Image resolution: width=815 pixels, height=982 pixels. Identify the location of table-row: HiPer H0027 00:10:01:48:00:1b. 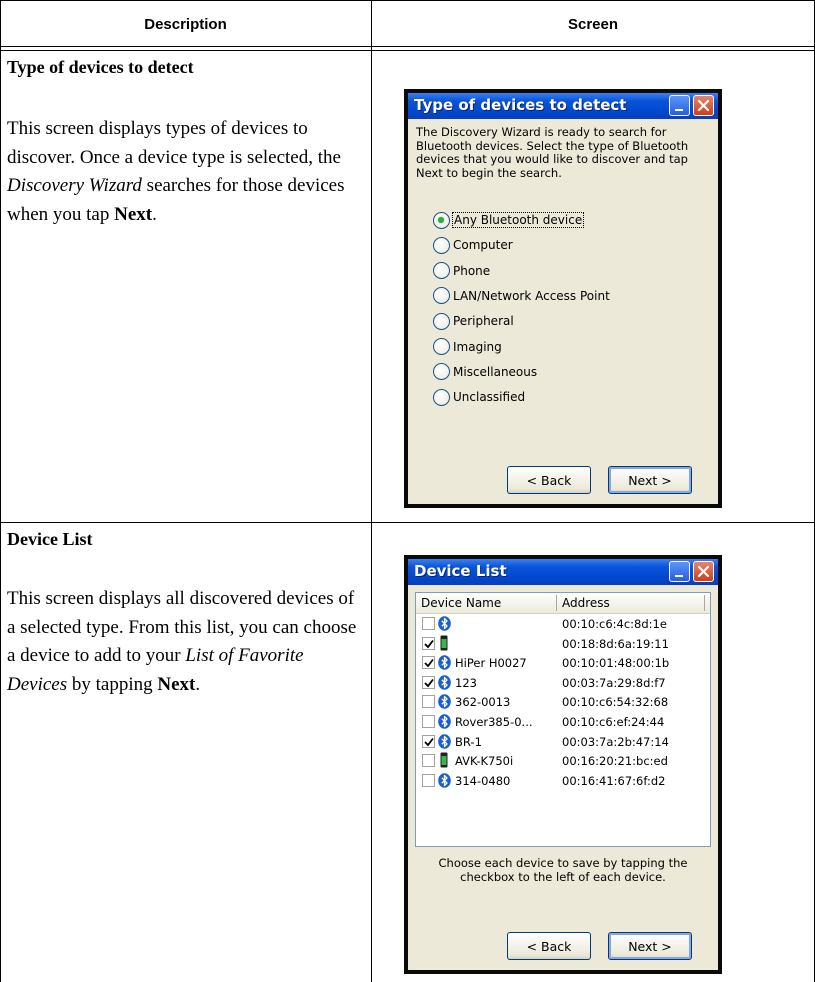
(563, 663).